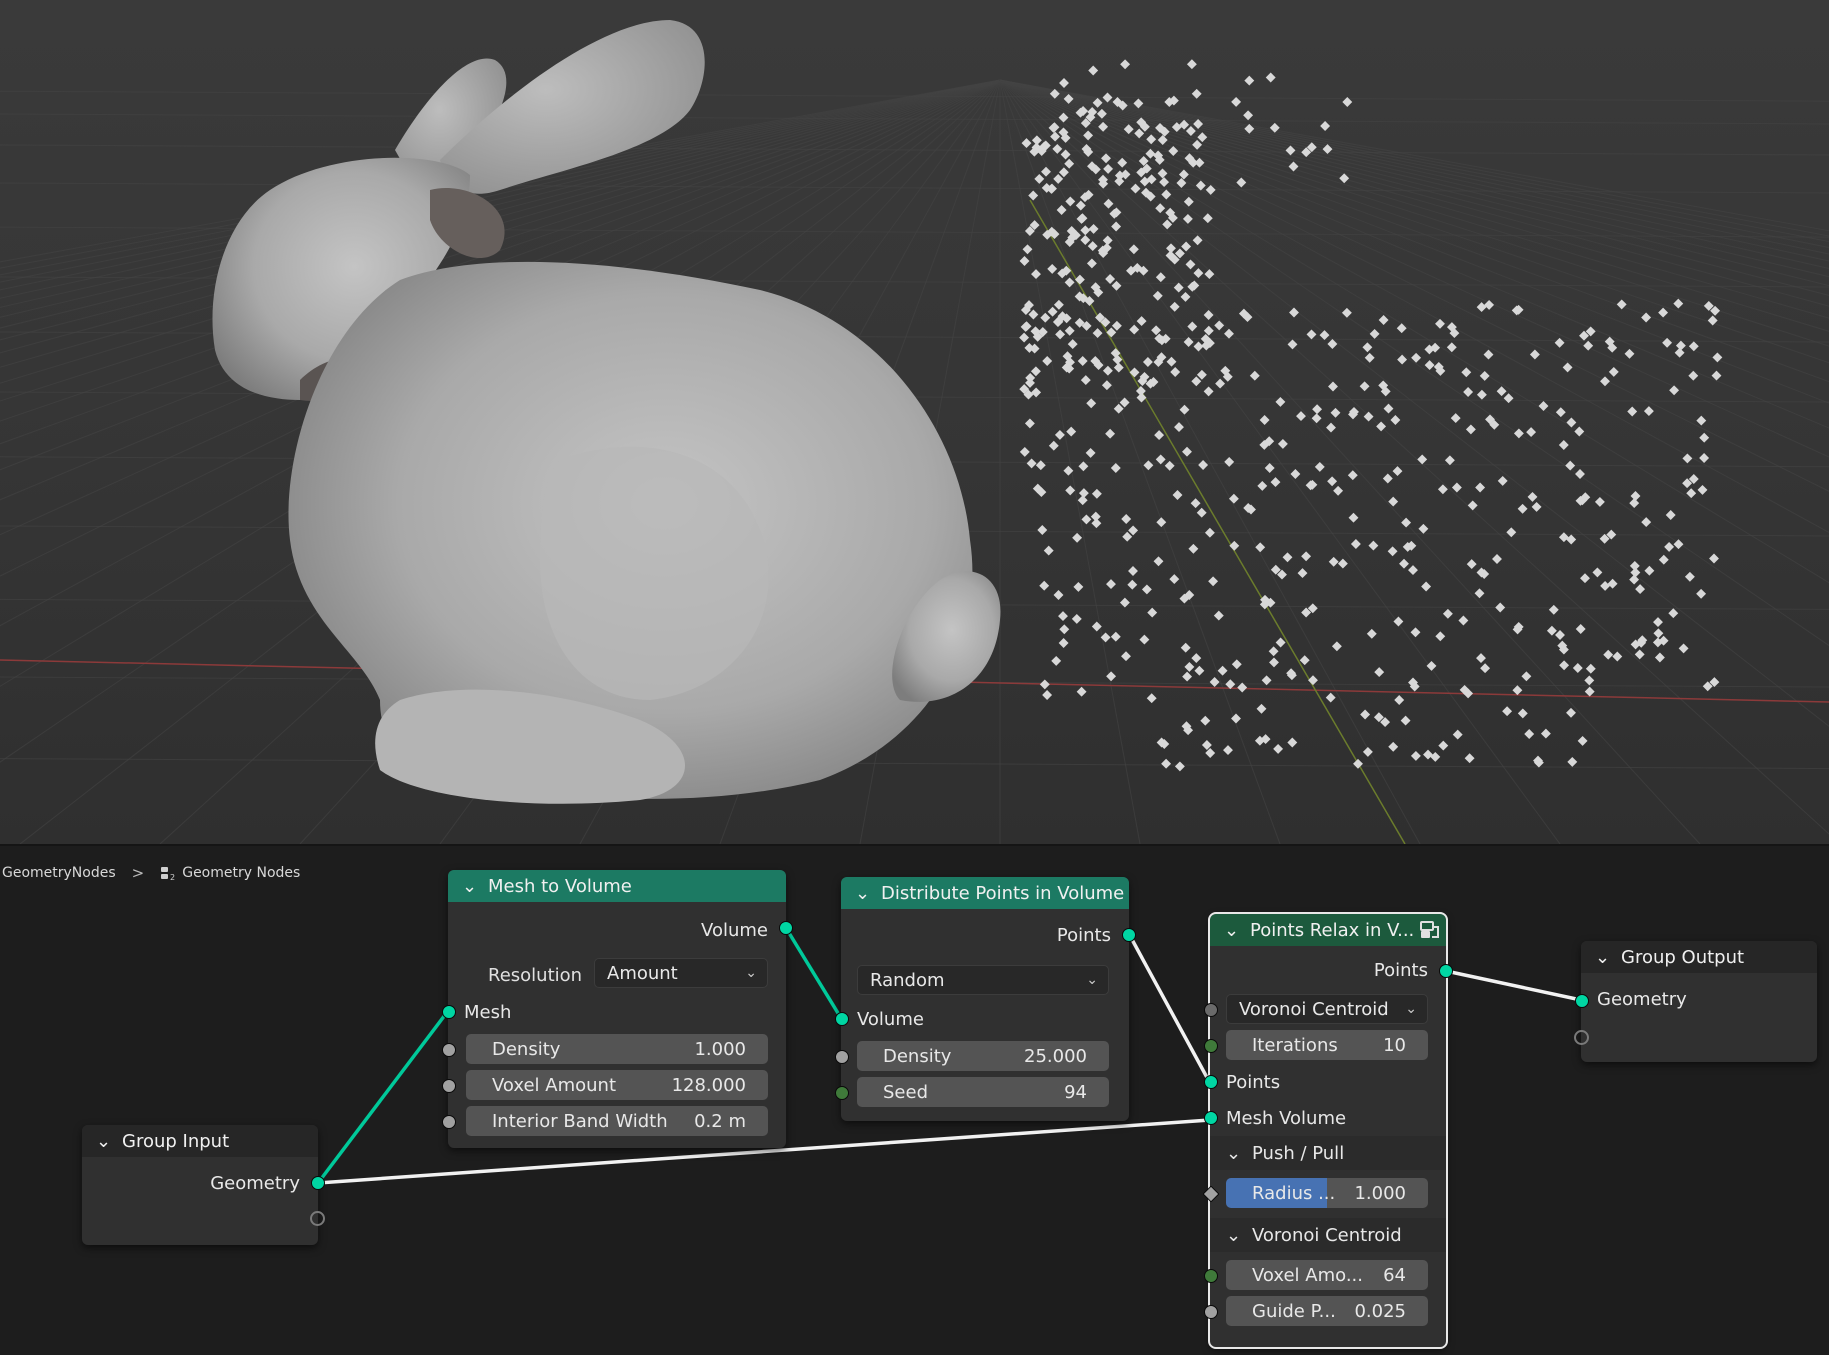 This screenshot has width=1829, height=1355. I want to click on radius-field: Radius ... 1.000, so click(1327, 1193).